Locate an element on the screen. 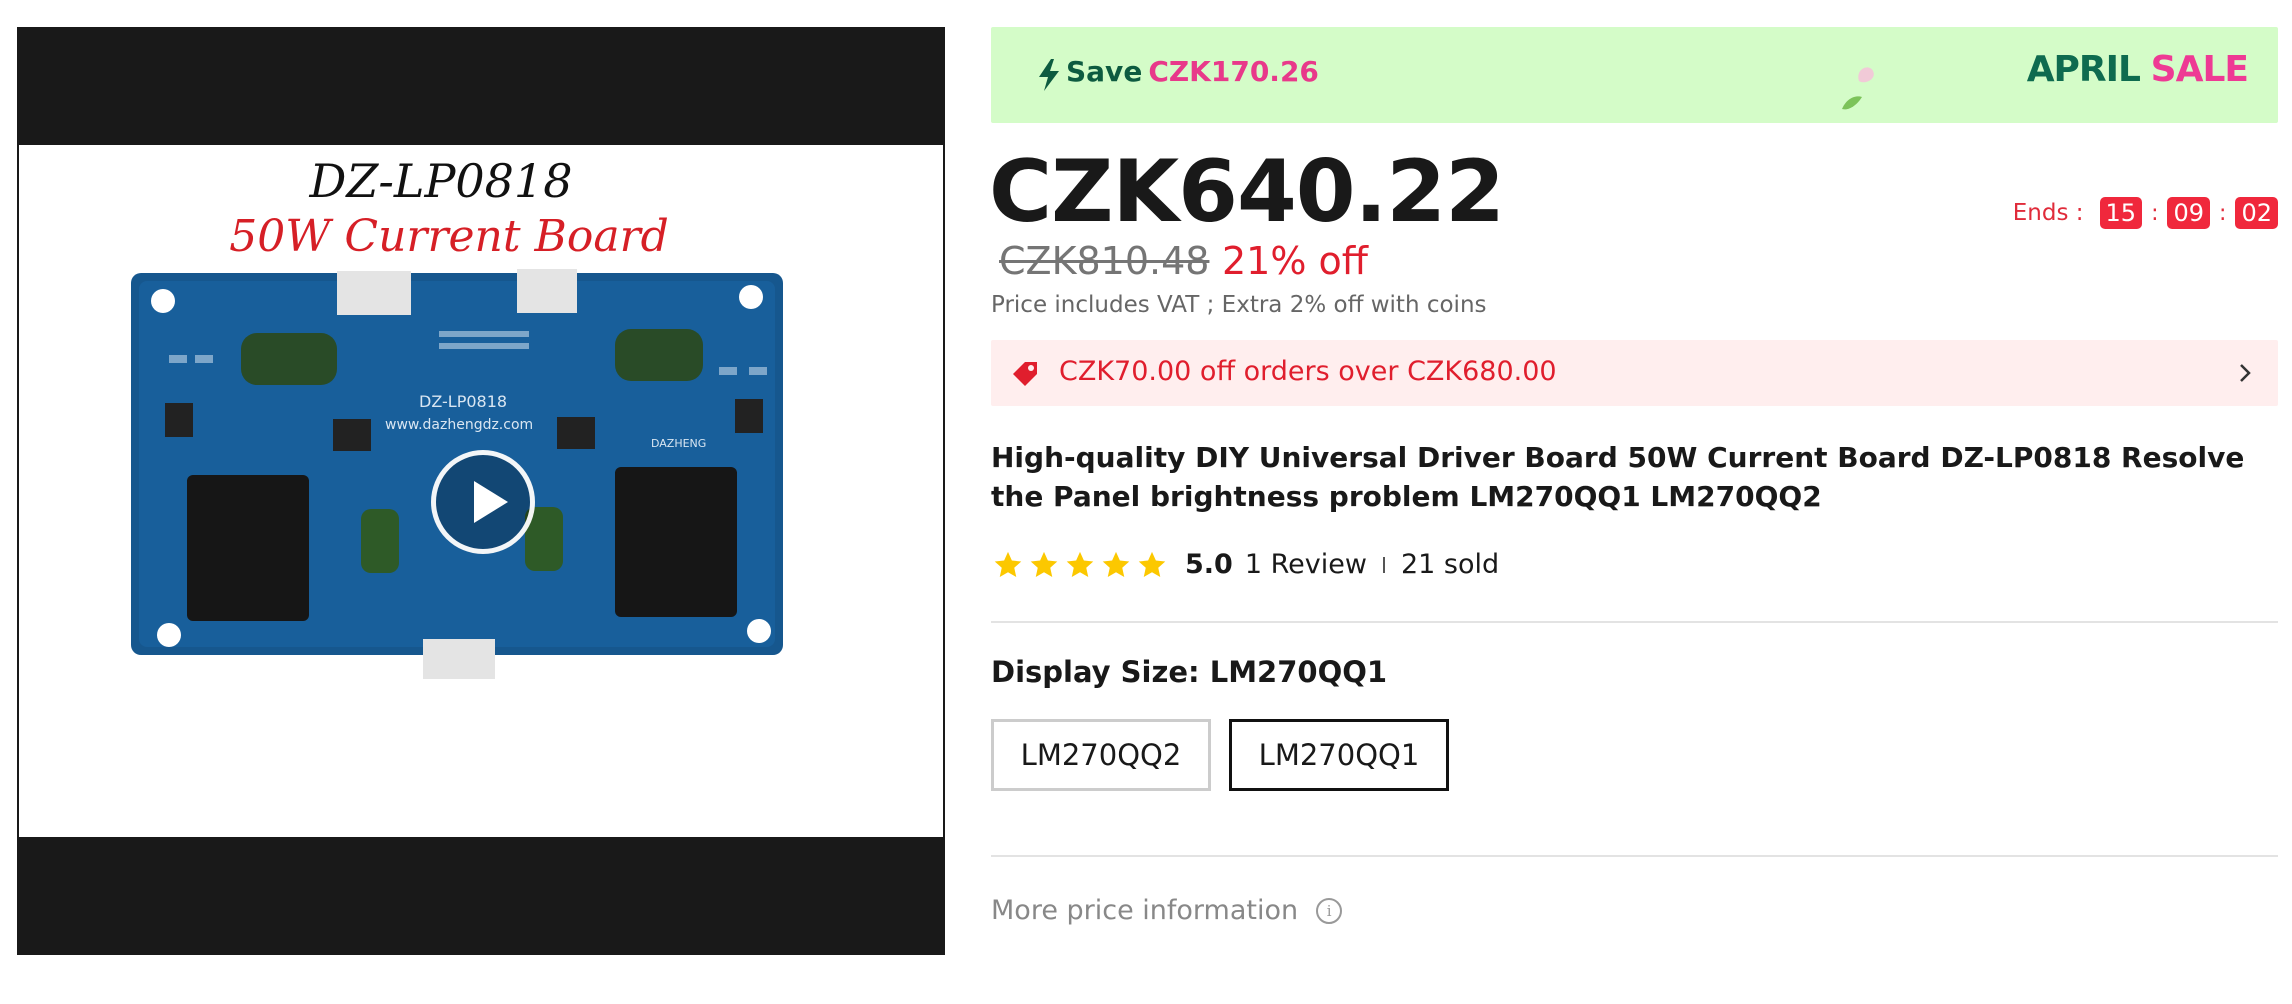 The width and height of the screenshot is (2292, 1004). save-amount: CZK170.26 is located at coordinates (1233, 71).